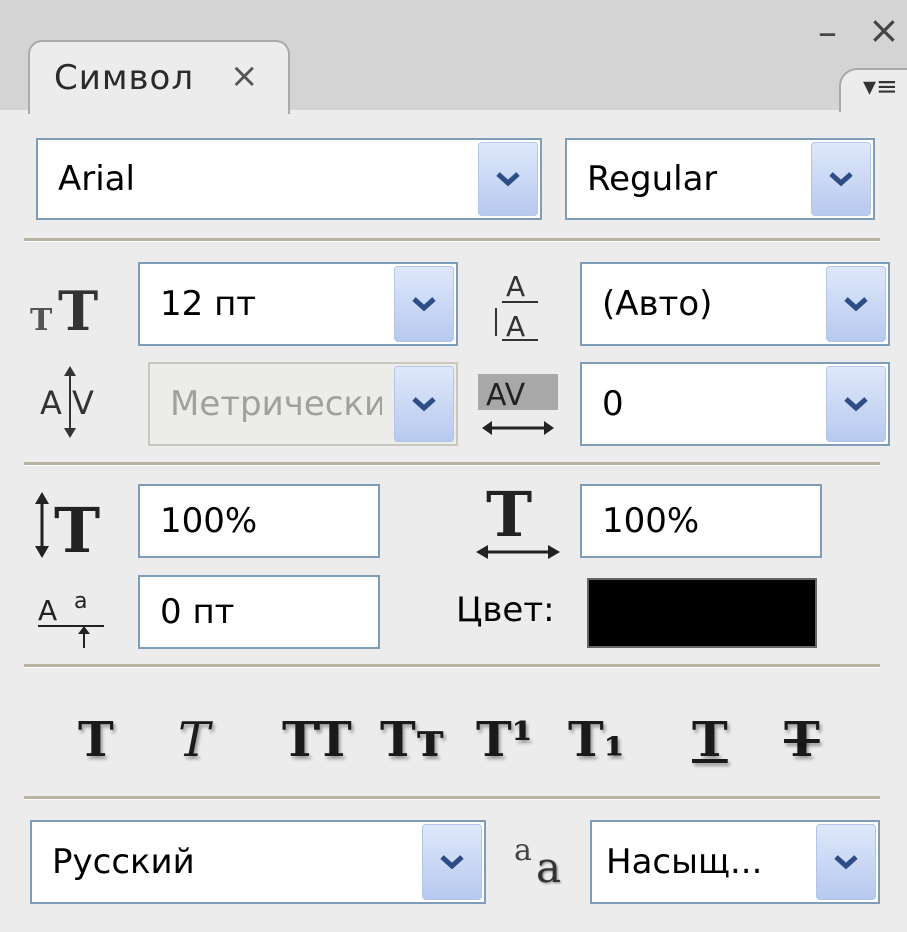 This screenshot has width=907, height=932. Describe the element at coordinates (96, 179) in the screenshot. I see `font-family-value: Arial` at that location.